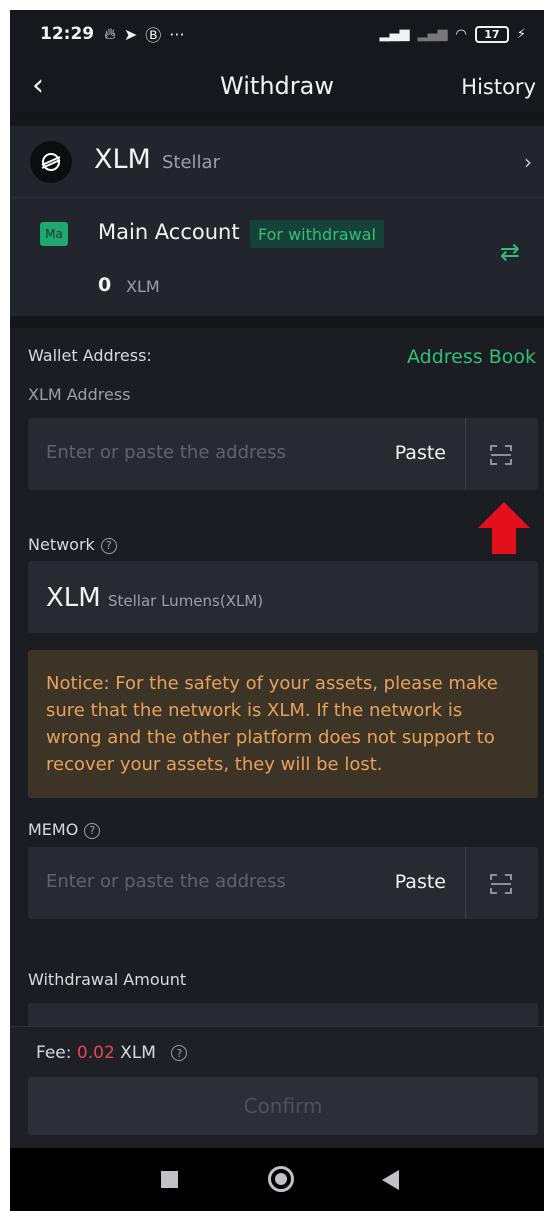 The height and width of the screenshot is (1211, 544). What do you see at coordinates (51, 162) in the screenshot?
I see `stellar-logo-icon` at bounding box center [51, 162].